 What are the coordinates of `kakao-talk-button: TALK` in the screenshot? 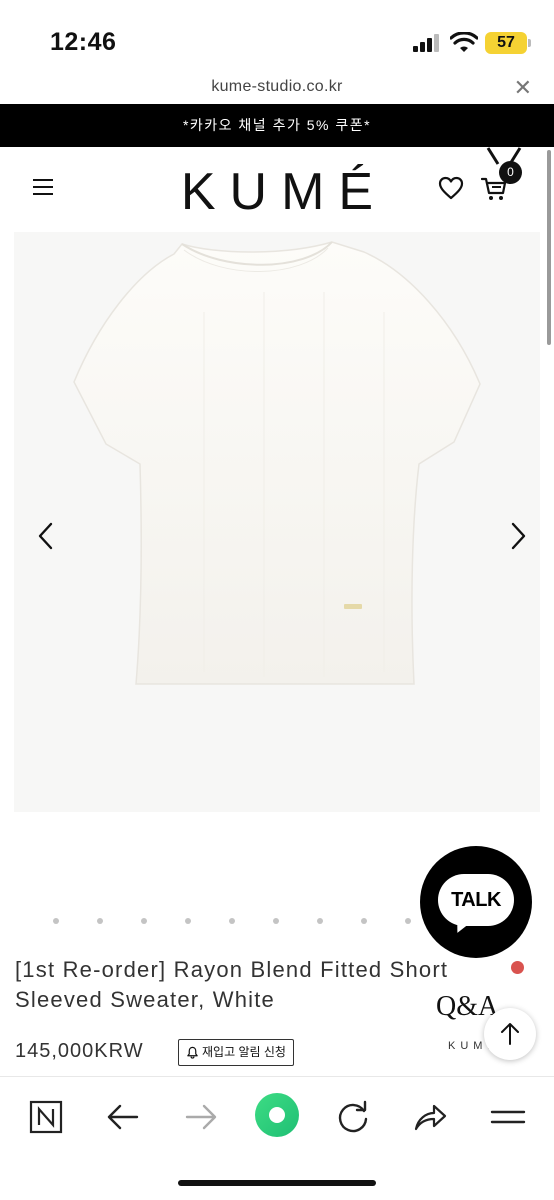 It's located at (476, 902).